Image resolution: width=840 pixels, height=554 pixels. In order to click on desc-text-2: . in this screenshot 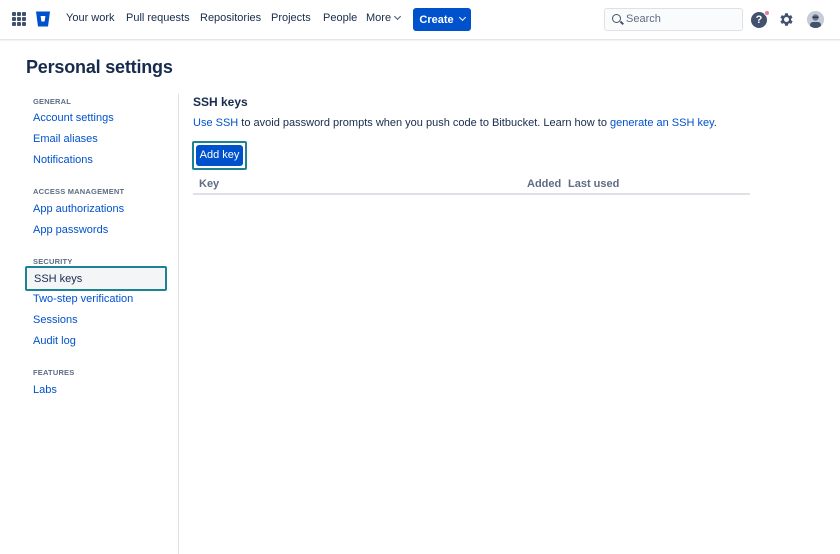, I will do `click(715, 123)`.